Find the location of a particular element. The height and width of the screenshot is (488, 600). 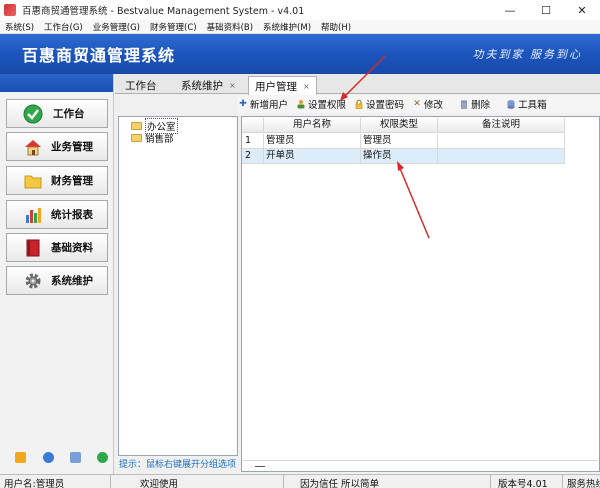

window-controls: — ☐ ✕ is located at coordinates (546, 10).